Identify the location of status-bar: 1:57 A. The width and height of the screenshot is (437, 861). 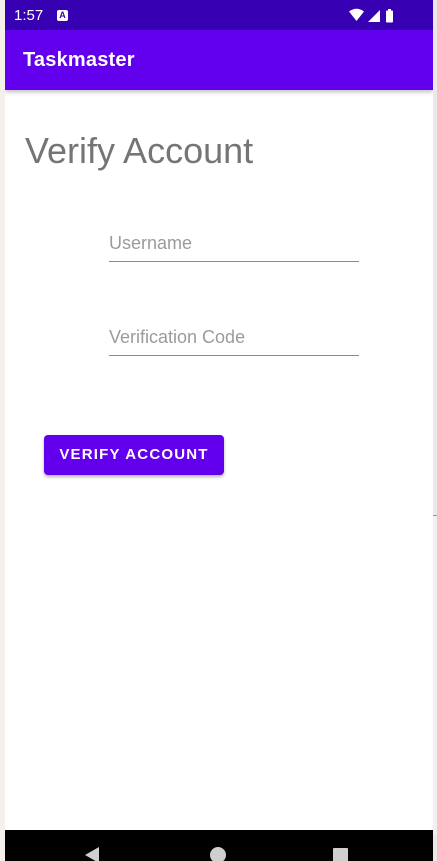
(219, 15).